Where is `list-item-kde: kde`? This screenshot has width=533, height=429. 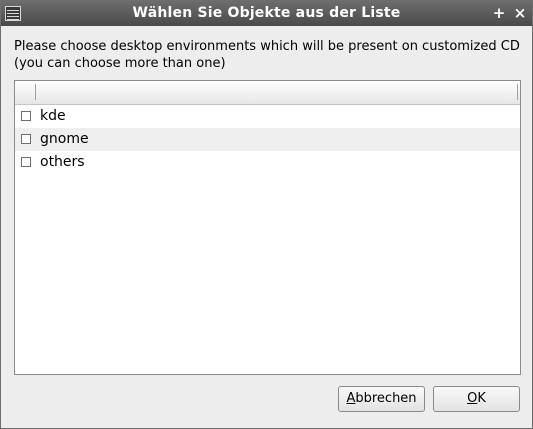
list-item-kde: kde is located at coordinates (267, 116).